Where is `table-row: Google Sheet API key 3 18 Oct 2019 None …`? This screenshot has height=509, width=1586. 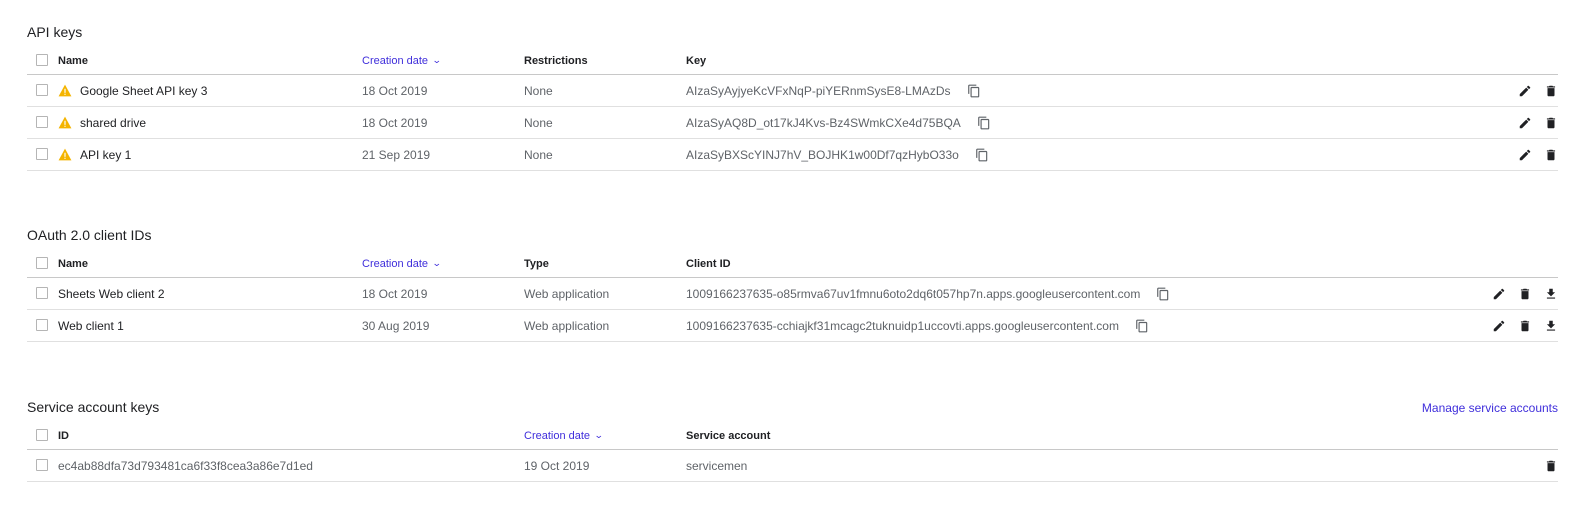
table-row: Google Sheet API key 3 18 Oct 2019 None … is located at coordinates (792, 91).